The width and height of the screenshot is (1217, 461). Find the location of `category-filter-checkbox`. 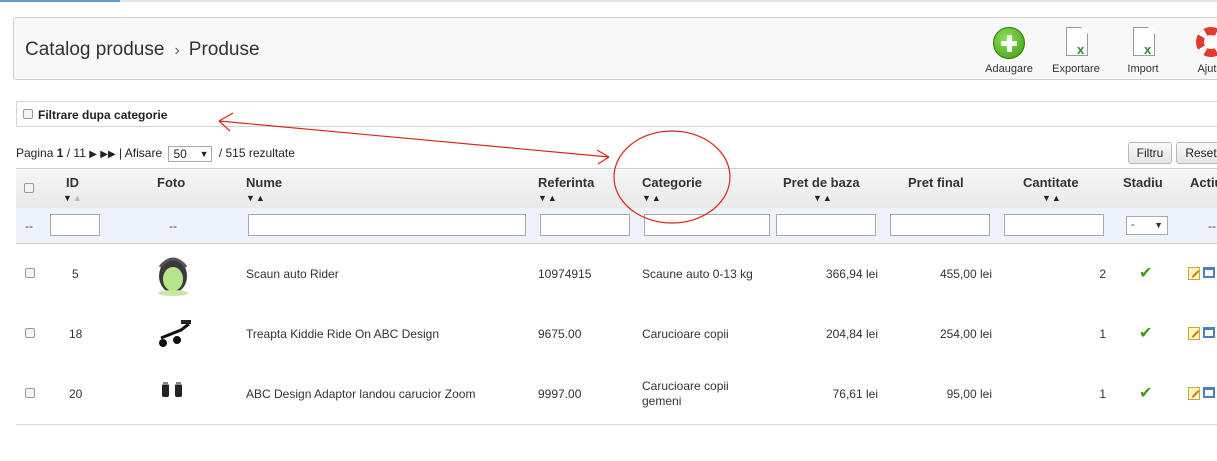

category-filter-checkbox is located at coordinates (28, 114).